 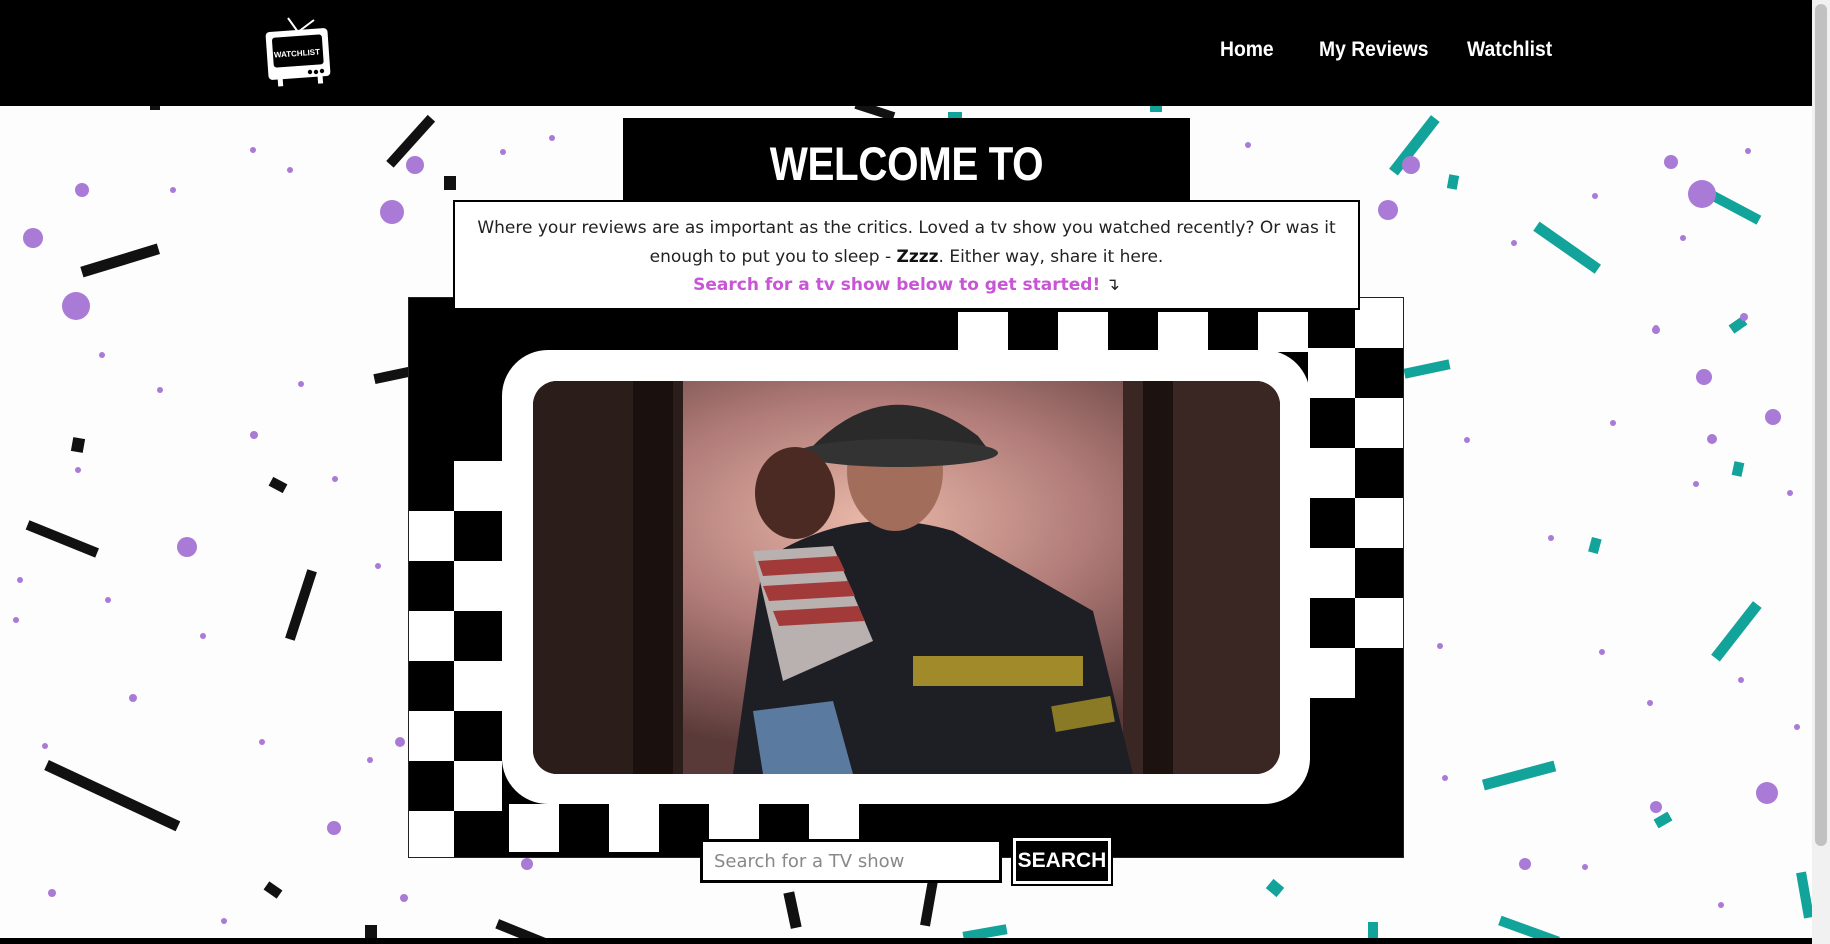 What do you see at coordinates (1062, 861) in the screenshot?
I see `search-button: SEARCH` at bounding box center [1062, 861].